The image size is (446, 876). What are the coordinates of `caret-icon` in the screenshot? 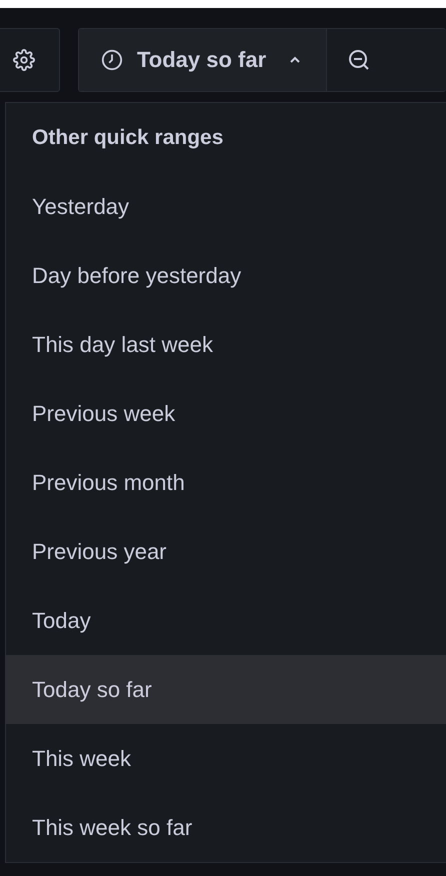 It's located at (295, 60).